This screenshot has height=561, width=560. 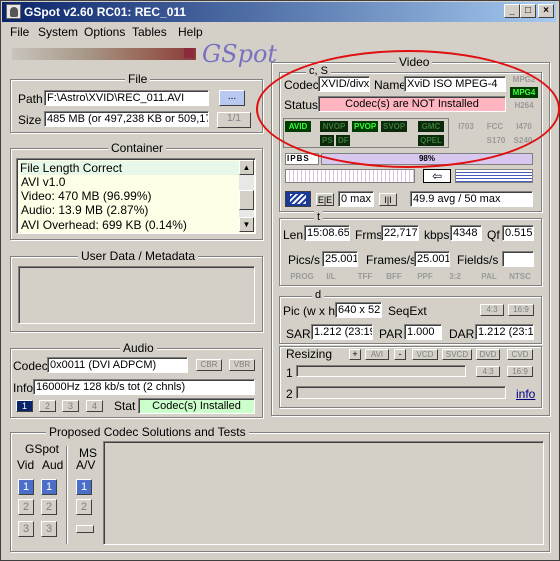 What do you see at coordinates (431, 126) in the screenshot?
I see `gmc-flag: GMC` at bounding box center [431, 126].